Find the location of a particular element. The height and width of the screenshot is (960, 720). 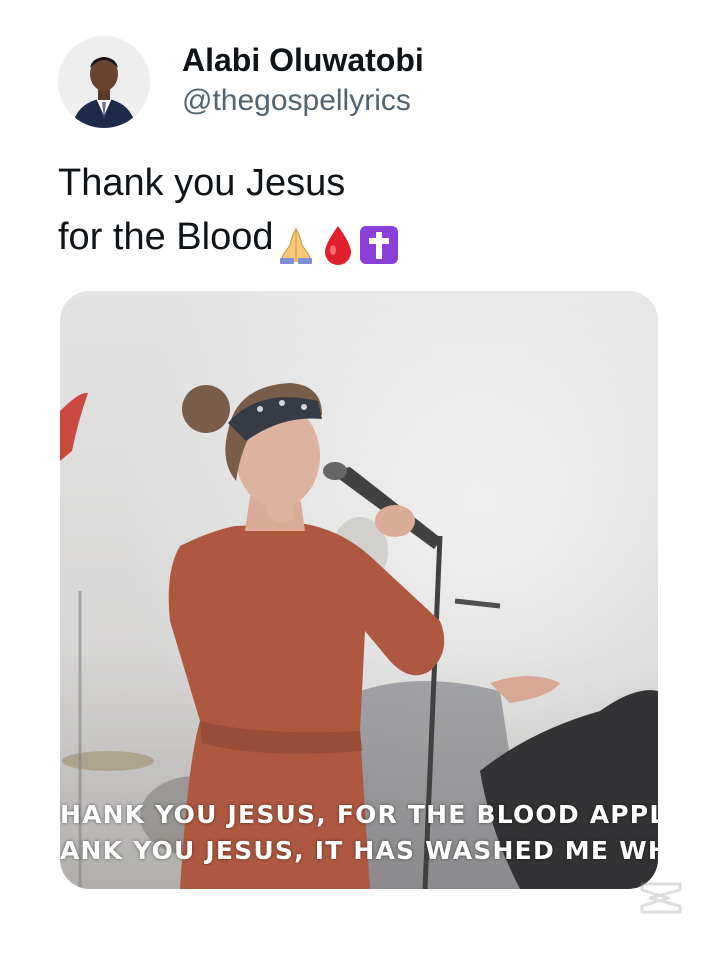

lyrics-caption-text-1: HANK YOU JESUS, FOR THE BLOOD APPLIE is located at coordinates (359, 814).